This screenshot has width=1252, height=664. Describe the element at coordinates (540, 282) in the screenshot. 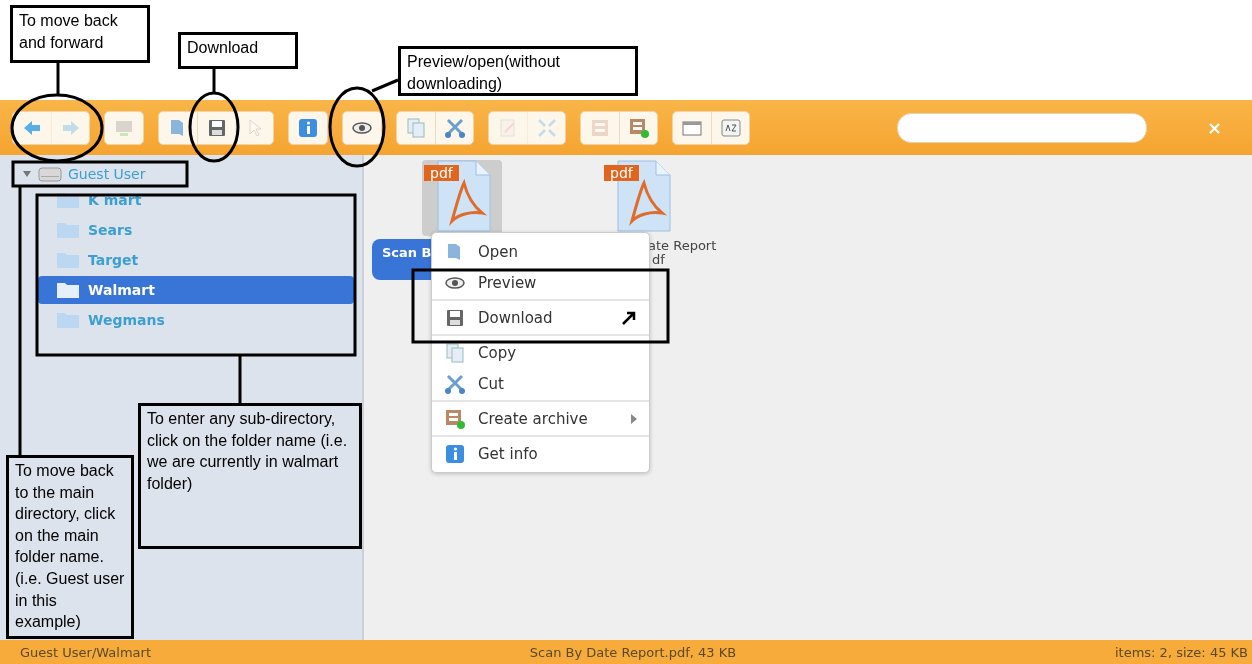

I see `menu-item: Preview` at that location.